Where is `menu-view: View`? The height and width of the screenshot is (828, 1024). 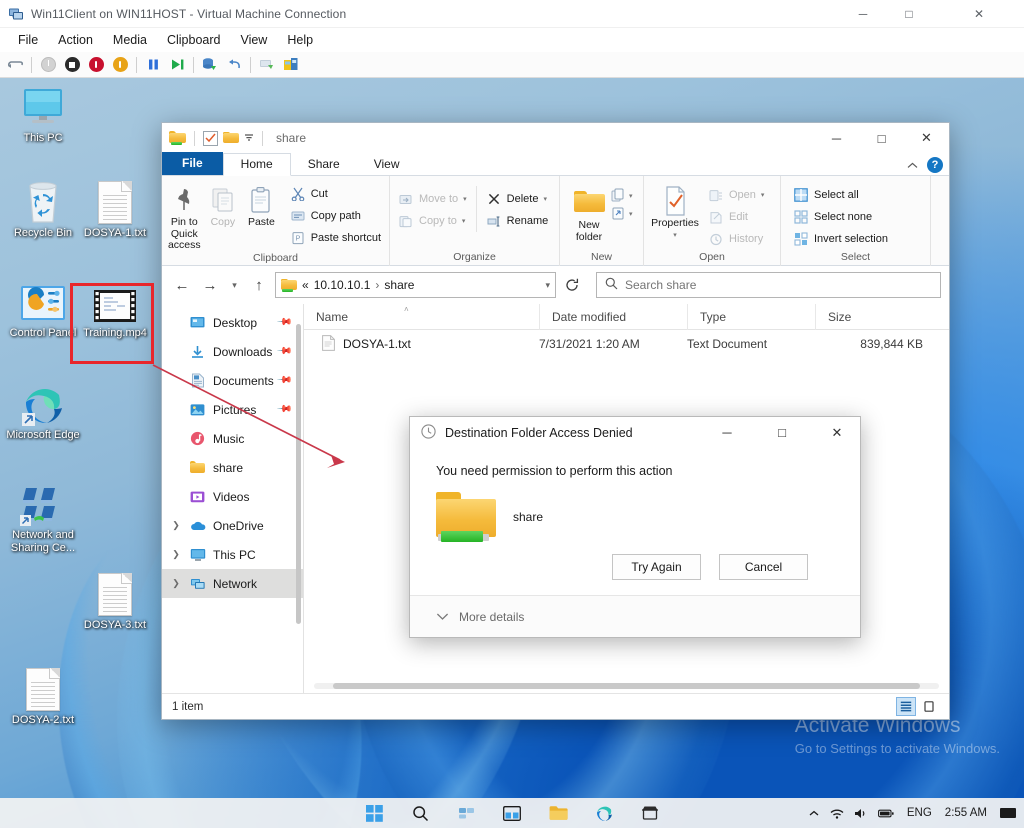 menu-view: View is located at coordinates (253, 40).